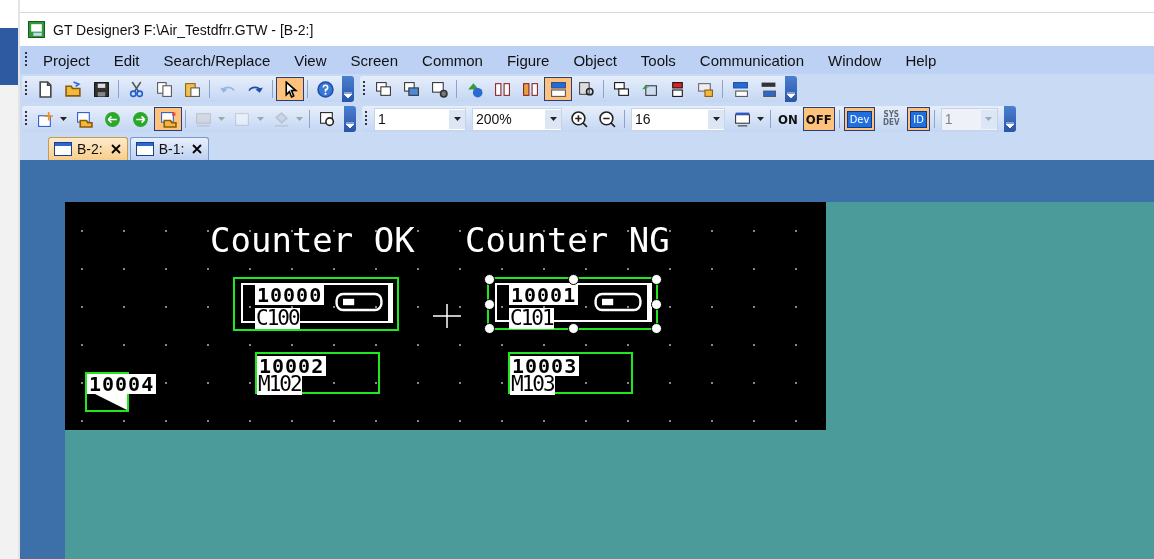  What do you see at coordinates (570, 373) in the screenshot?
I see `lamp-object: 10003 M103` at bounding box center [570, 373].